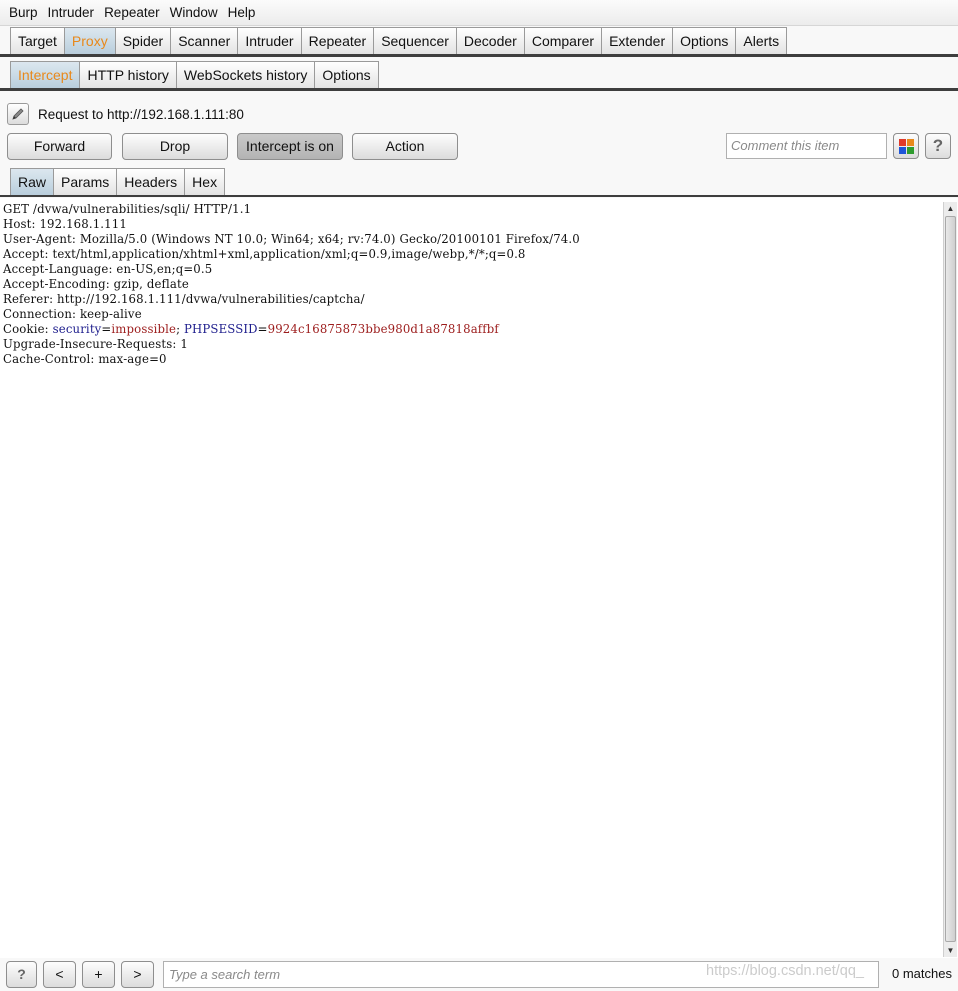 The image size is (958, 991). I want to click on action-button: Action, so click(405, 146).